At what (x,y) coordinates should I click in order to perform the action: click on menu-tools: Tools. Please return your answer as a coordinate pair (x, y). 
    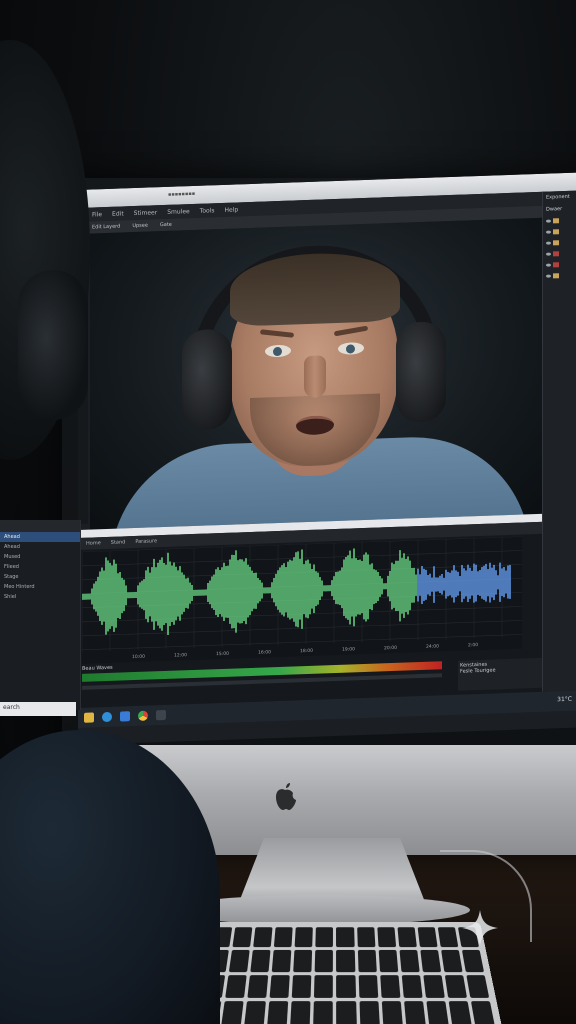
    Looking at the image, I should click on (207, 211).